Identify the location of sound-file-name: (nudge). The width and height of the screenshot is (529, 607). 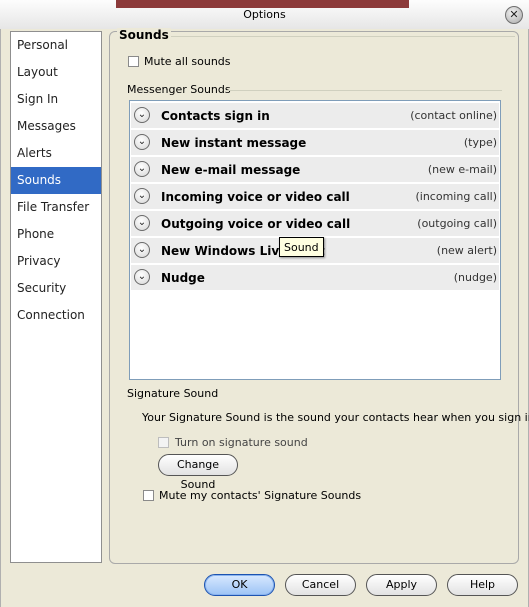
(475, 277).